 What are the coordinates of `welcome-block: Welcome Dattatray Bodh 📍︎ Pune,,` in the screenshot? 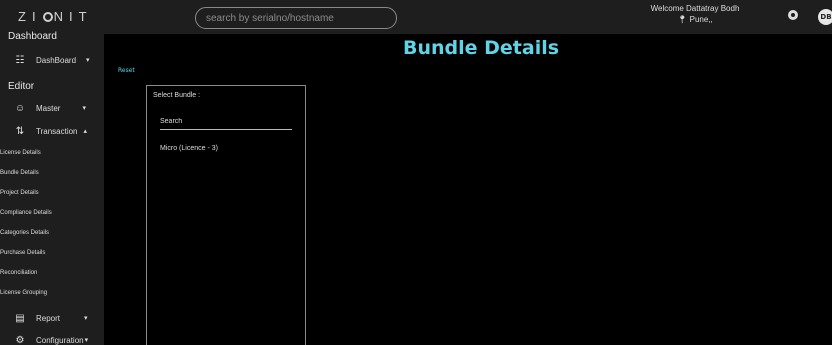 It's located at (695, 14).